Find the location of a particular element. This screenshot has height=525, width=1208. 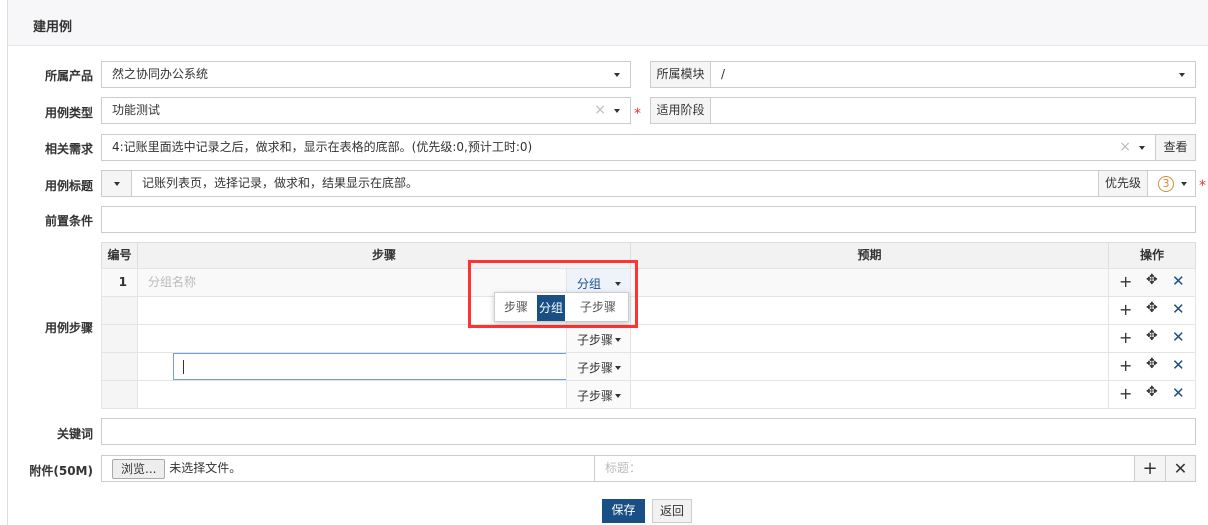

priority-label: 优先级 is located at coordinates (1123, 183).